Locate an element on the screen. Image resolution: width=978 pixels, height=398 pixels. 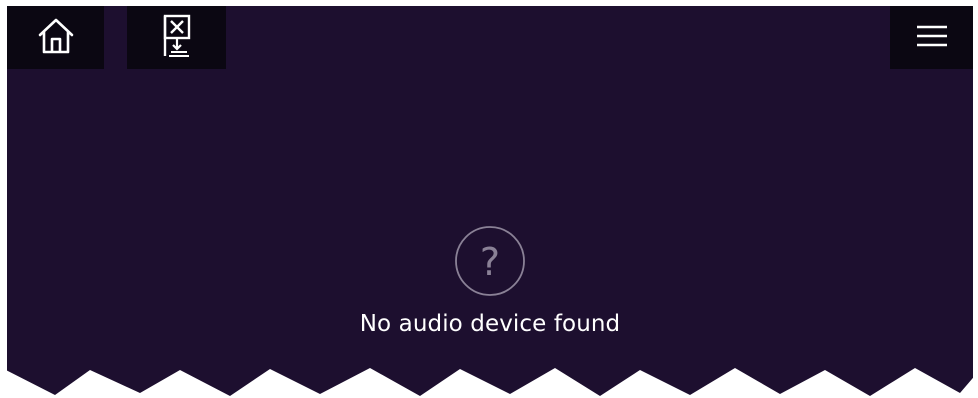
home-button is located at coordinates (55, 37).